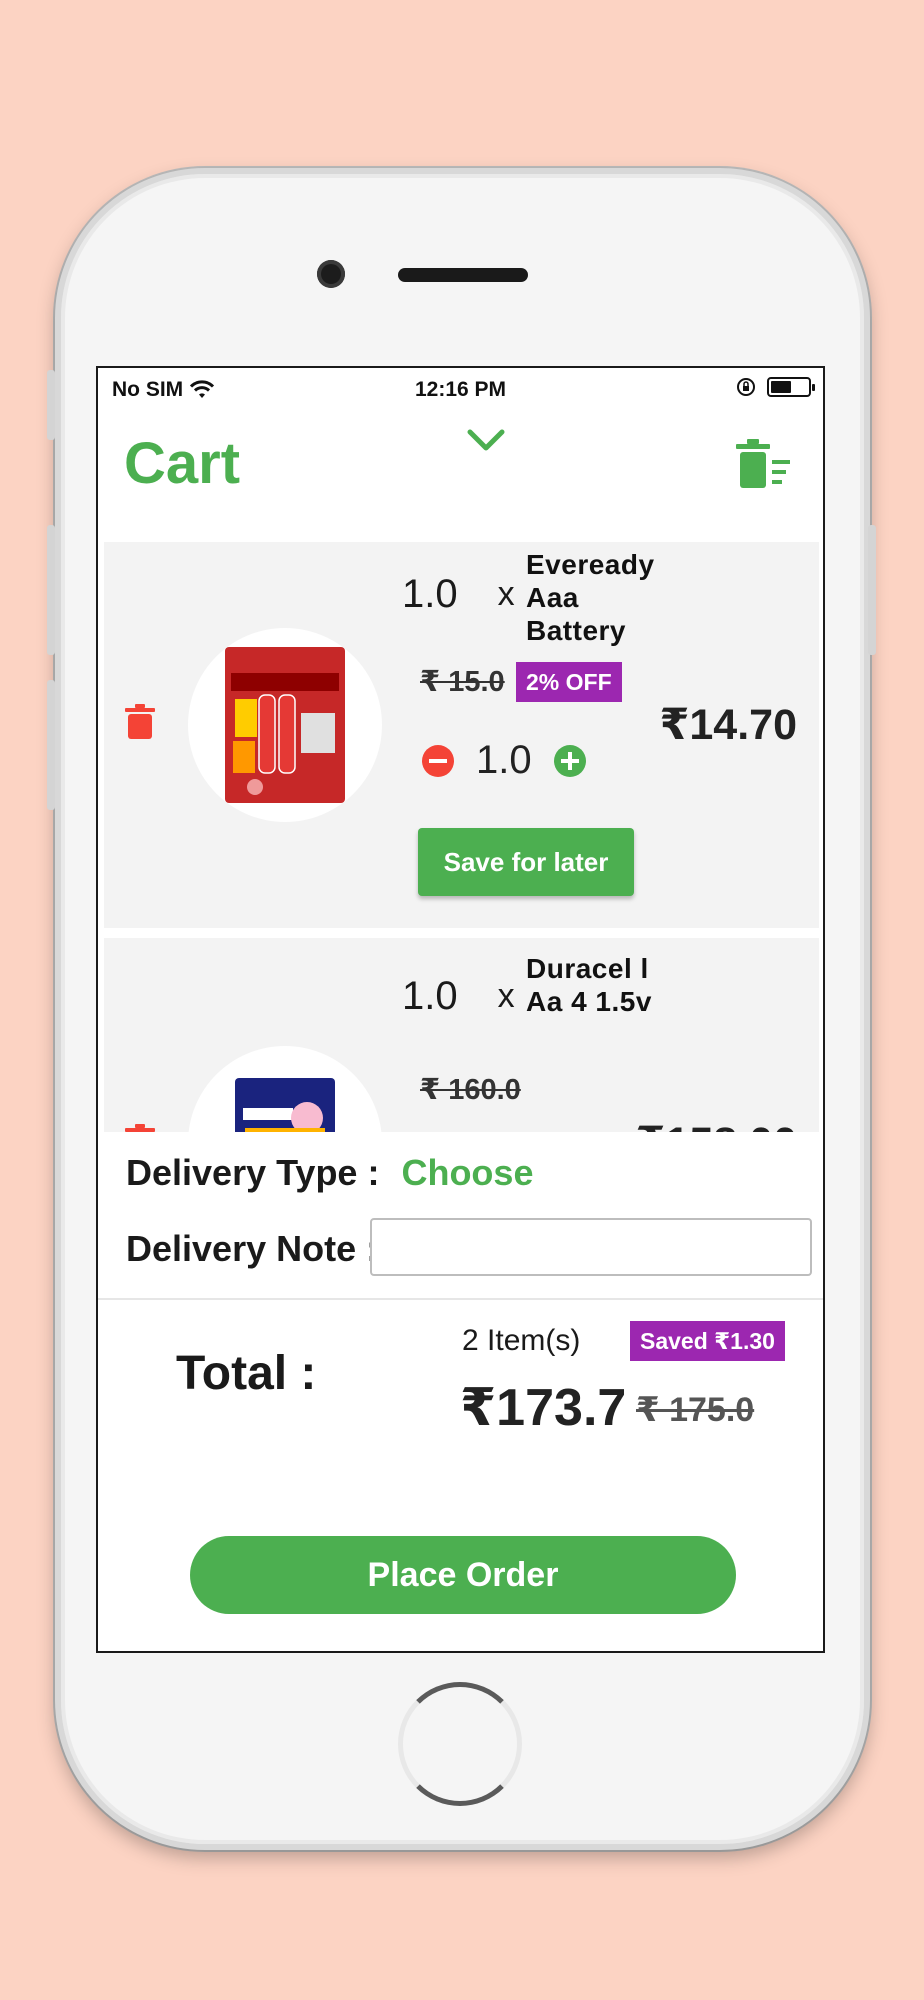 This screenshot has height=2000, width=924. What do you see at coordinates (569, 760) in the screenshot?
I see `increase-quantity-button` at bounding box center [569, 760].